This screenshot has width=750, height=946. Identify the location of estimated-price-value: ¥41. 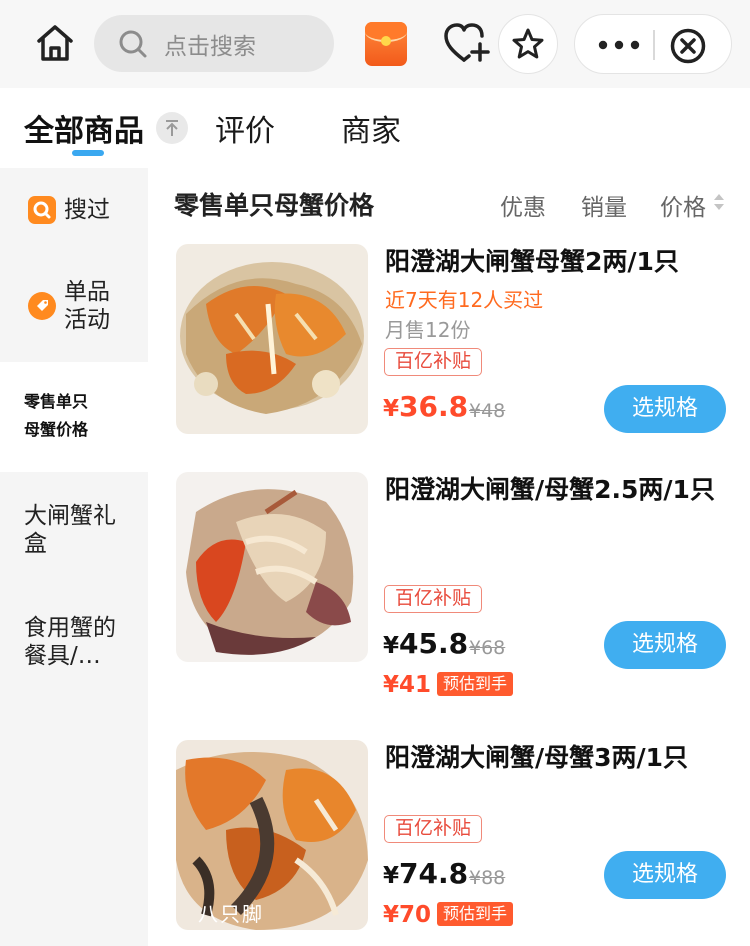
(407, 685).